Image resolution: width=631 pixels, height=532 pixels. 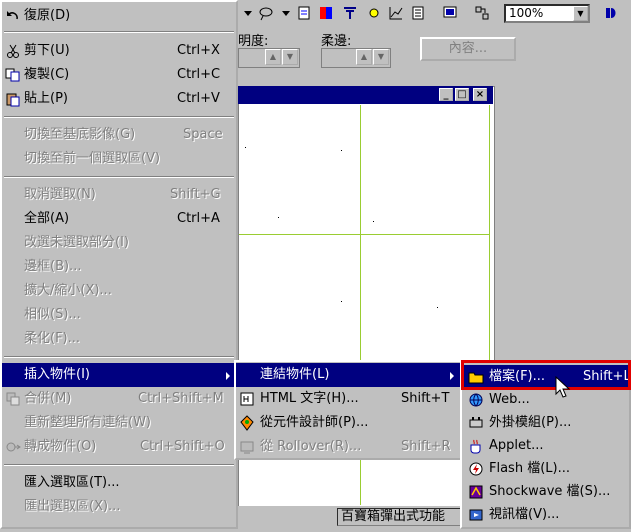 What do you see at coordinates (119, 399) in the screenshot?
I see `menu-item-merge: 合併(M) Ctrl+Shift+M` at bounding box center [119, 399].